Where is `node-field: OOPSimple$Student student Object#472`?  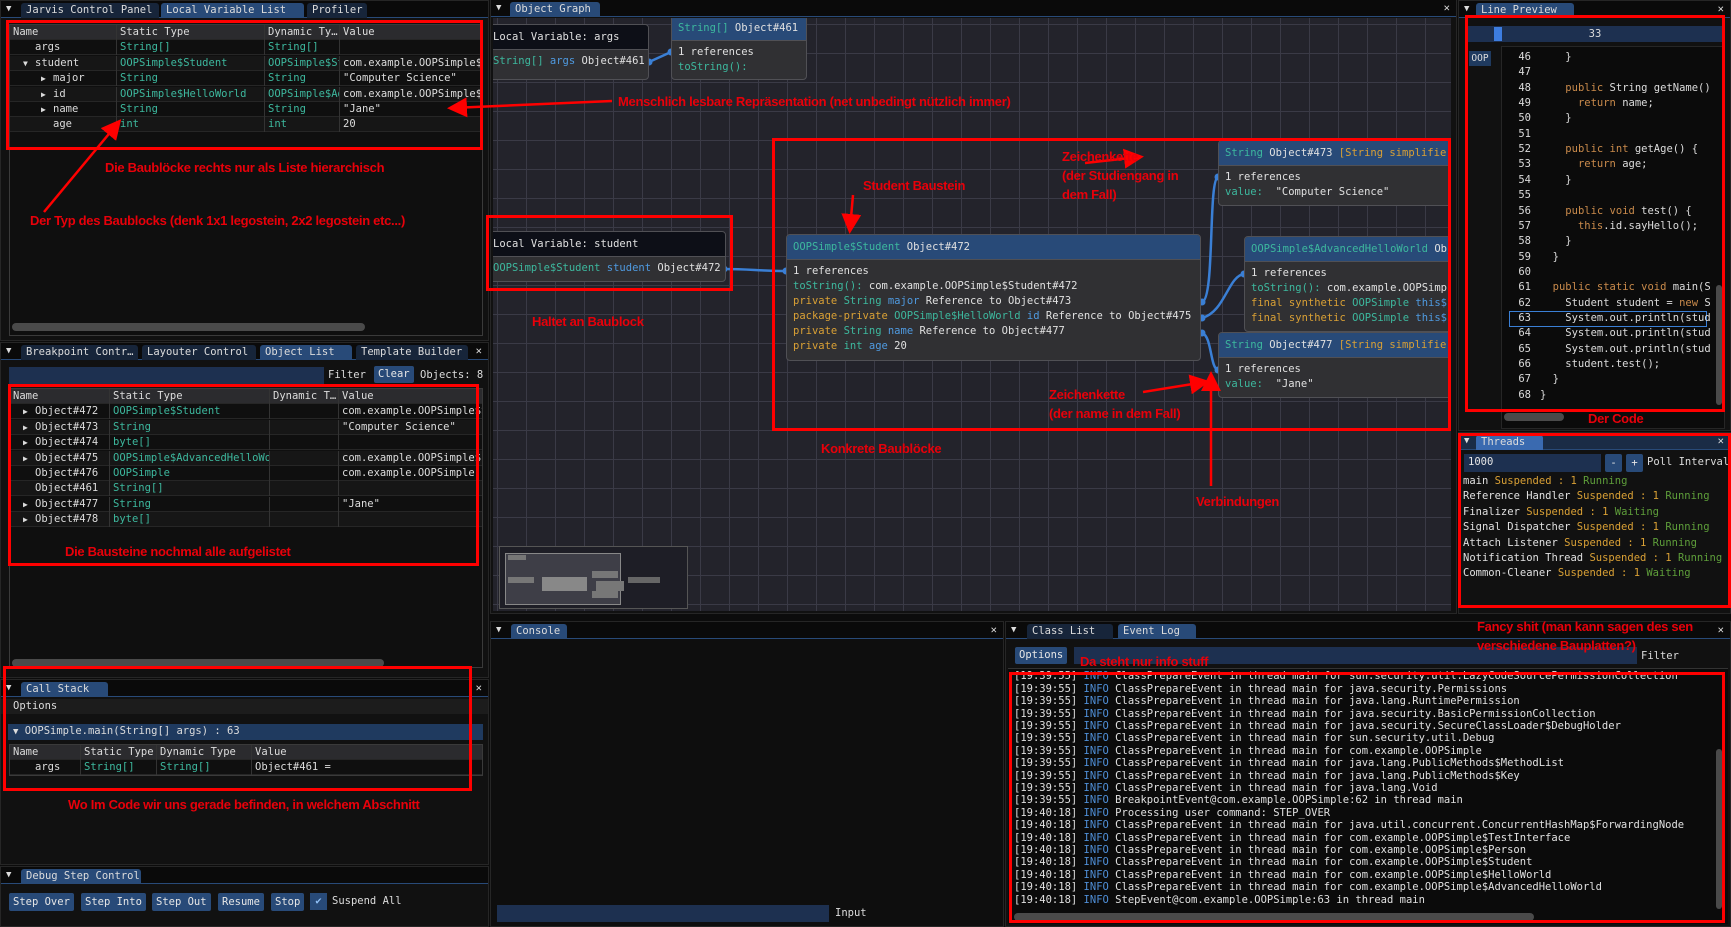 node-field: OOPSimple$Student student Object#472 is located at coordinates (607, 268).